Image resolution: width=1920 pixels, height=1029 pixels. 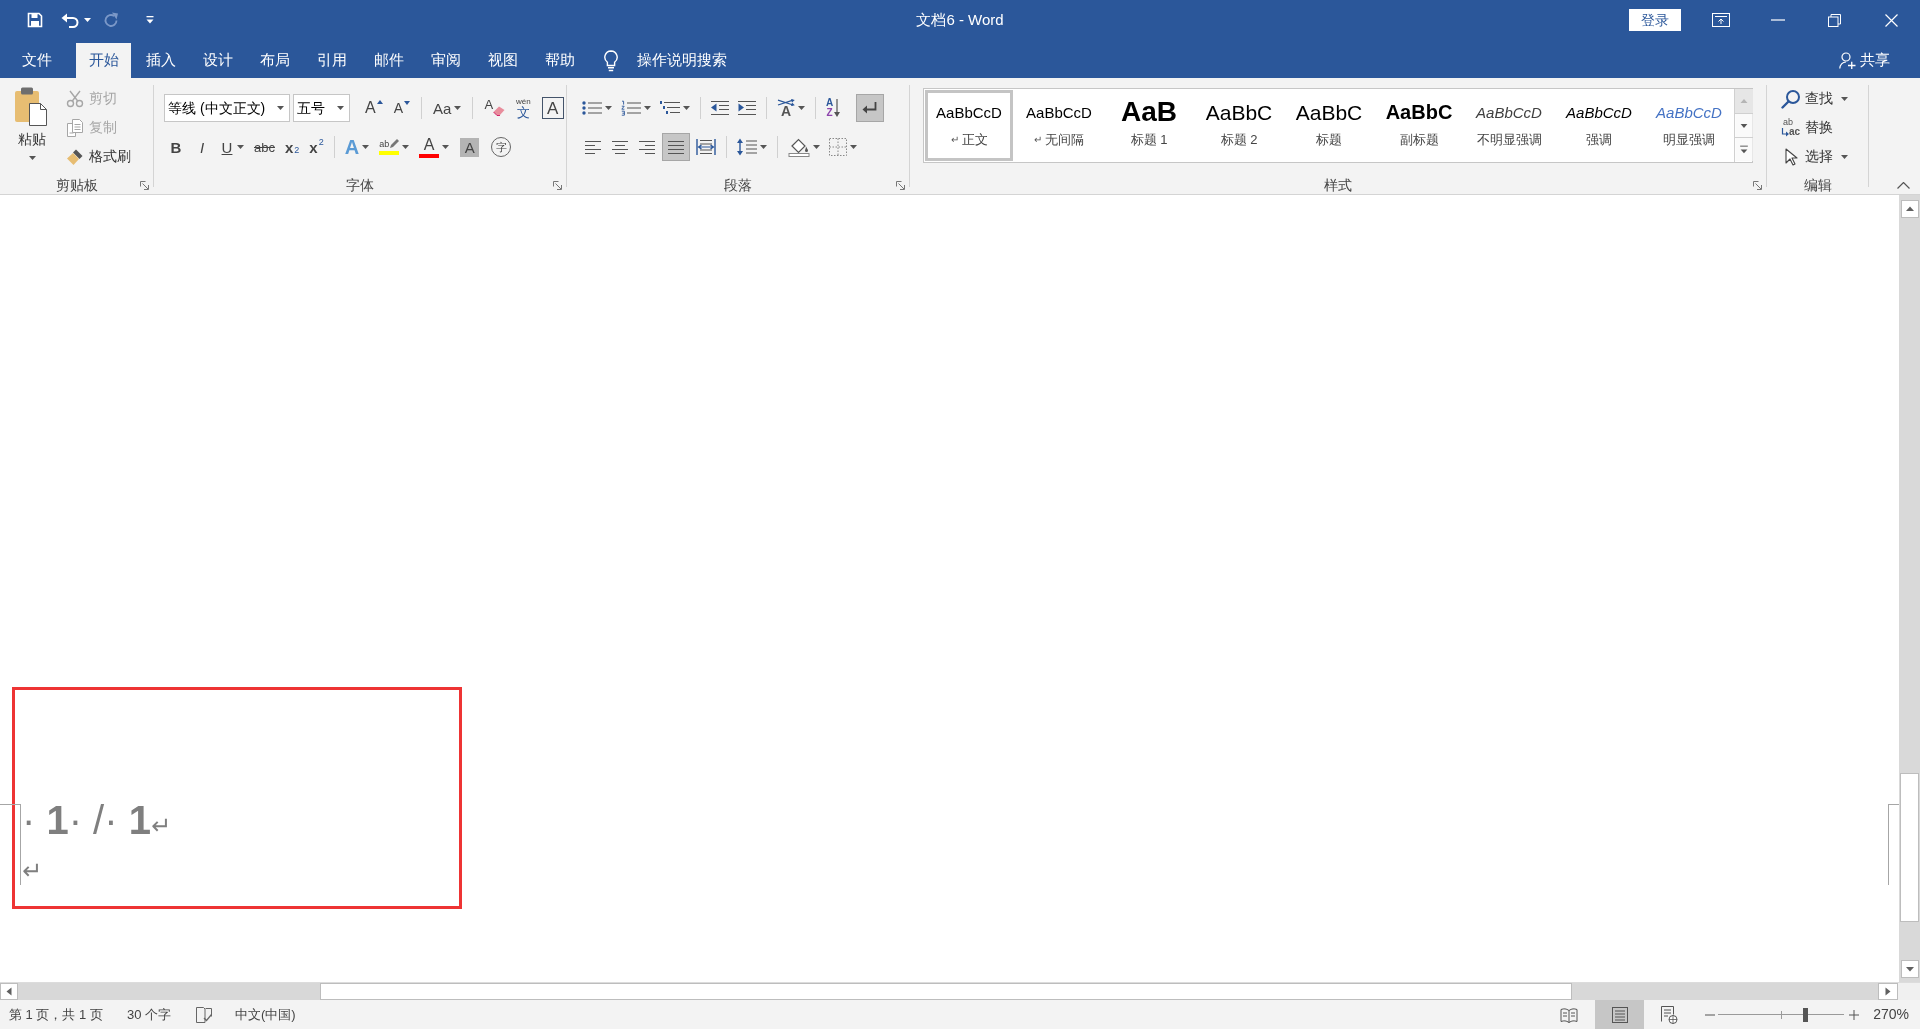 What do you see at coordinates (32, 106) in the screenshot?
I see `clipboard-icon` at bounding box center [32, 106].